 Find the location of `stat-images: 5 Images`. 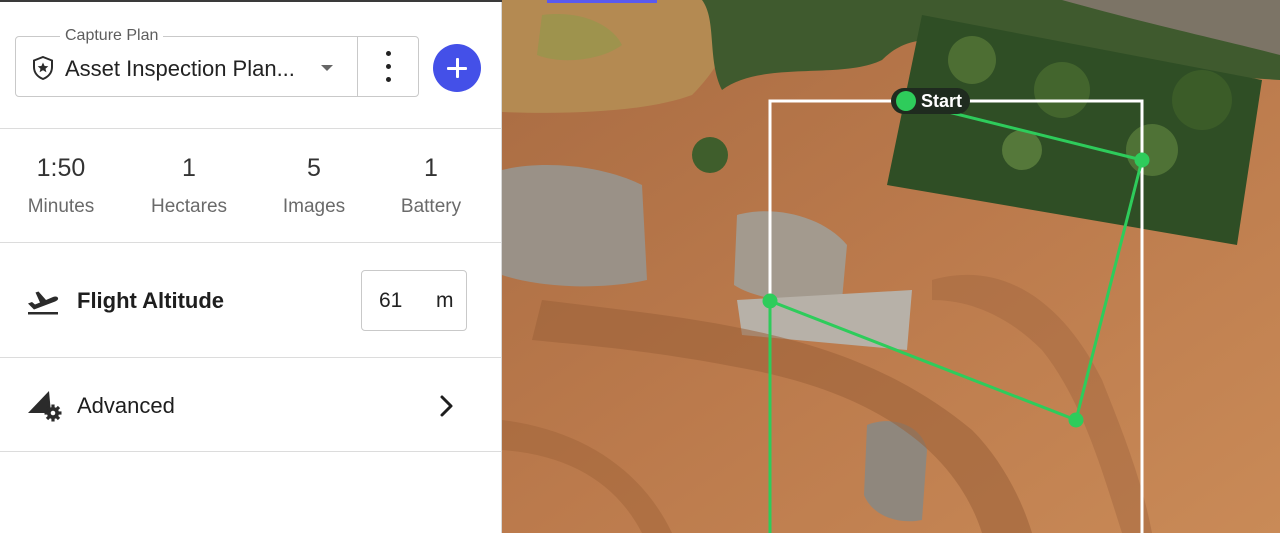

stat-images: 5 Images is located at coordinates (314, 185).